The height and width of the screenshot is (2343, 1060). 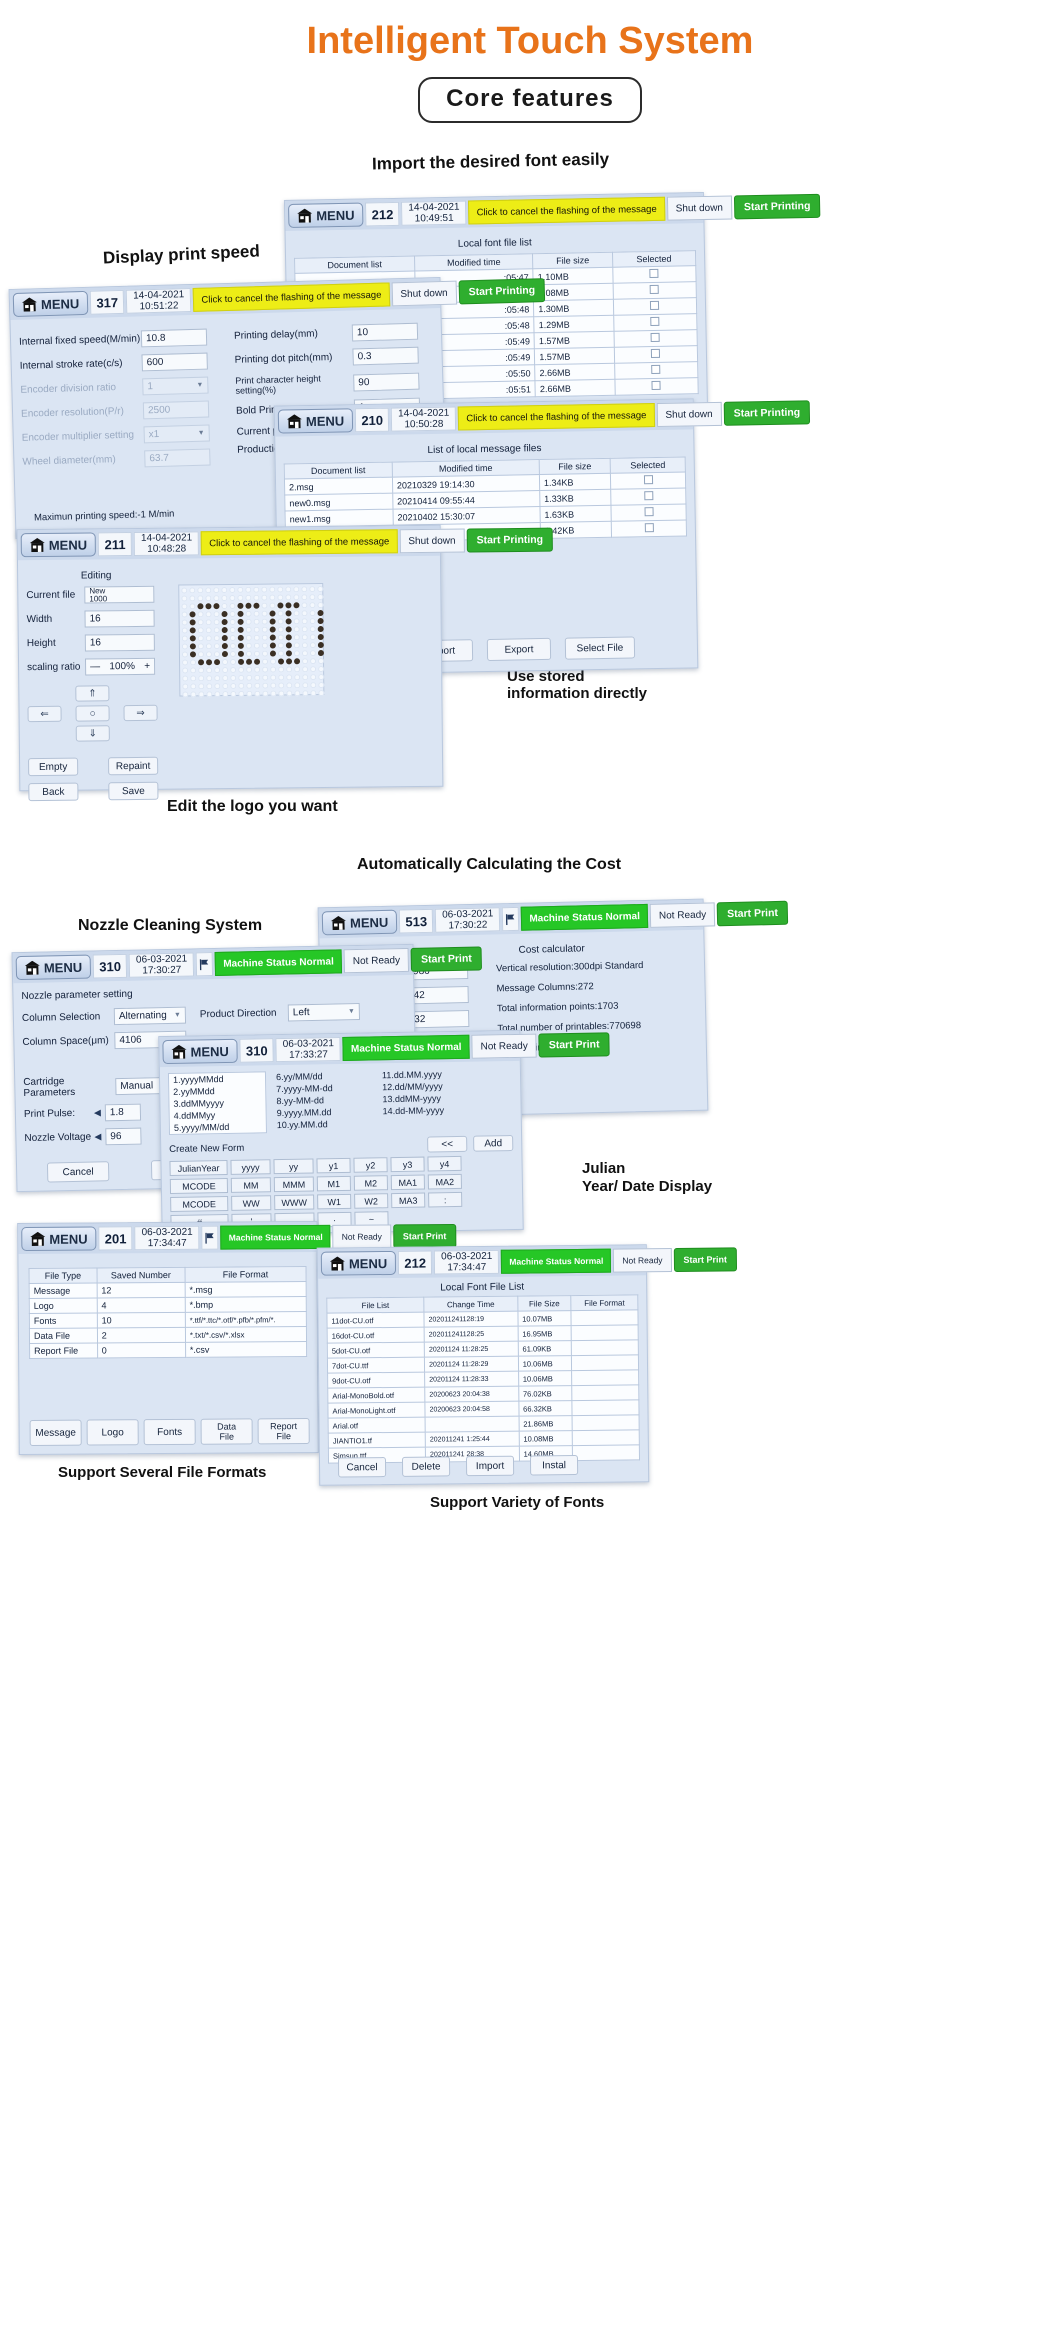 What do you see at coordinates (444, 1181) in the screenshot?
I see `key-ma2: MA2` at bounding box center [444, 1181].